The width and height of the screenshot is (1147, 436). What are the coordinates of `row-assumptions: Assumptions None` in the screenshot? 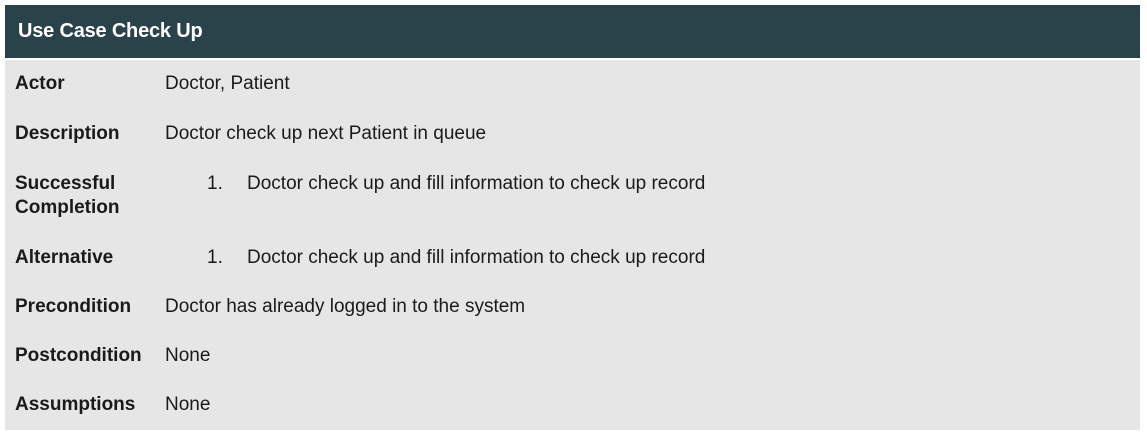 It's located at (572, 405).